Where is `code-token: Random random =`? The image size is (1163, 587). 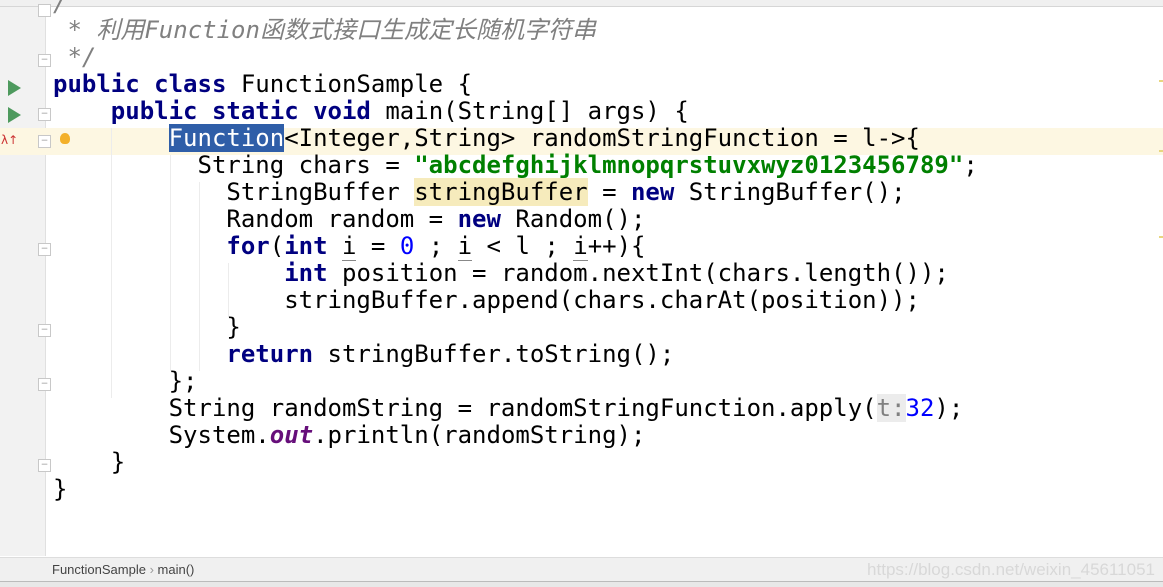
code-token: Random random = is located at coordinates (255, 219).